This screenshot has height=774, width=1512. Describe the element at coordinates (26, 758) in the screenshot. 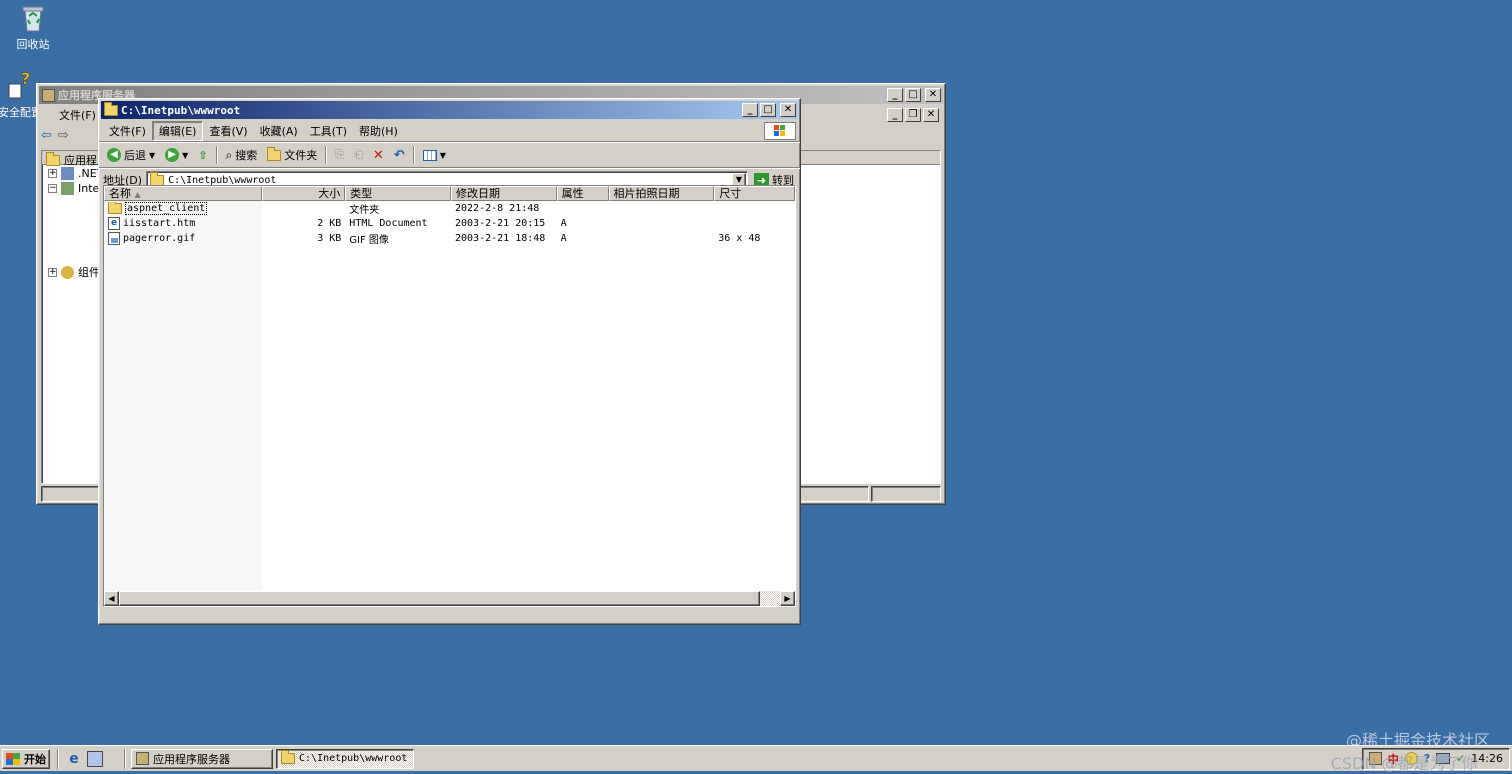

I see `start-button: 开始` at that location.